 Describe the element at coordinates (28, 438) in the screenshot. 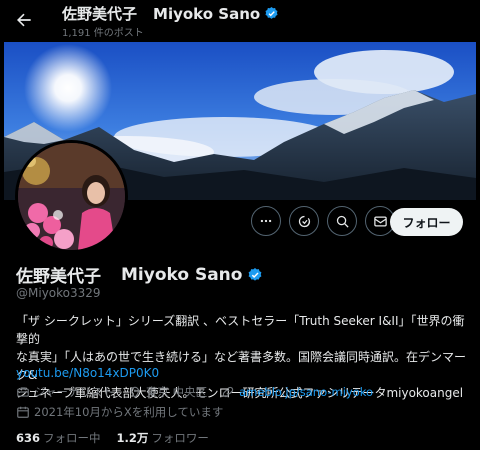

I see `following-count: 636` at that location.